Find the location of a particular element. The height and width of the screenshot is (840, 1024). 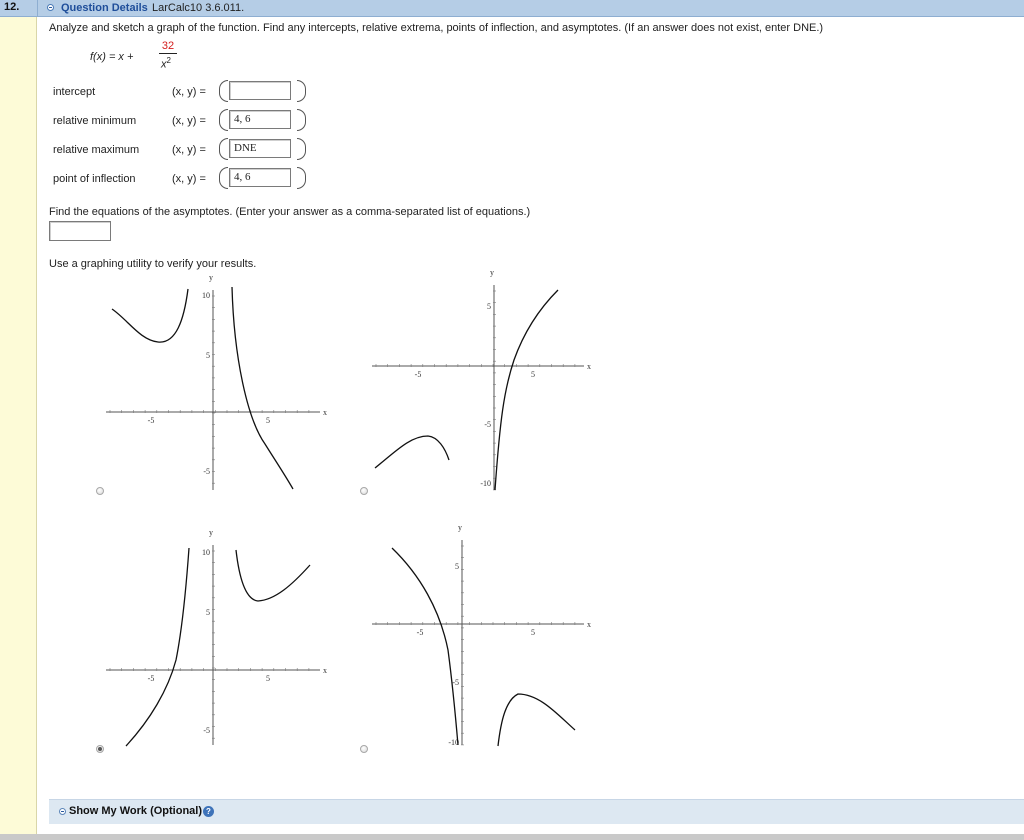

graph-2-x-tick-label: 5 is located at coordinates (533, 374).